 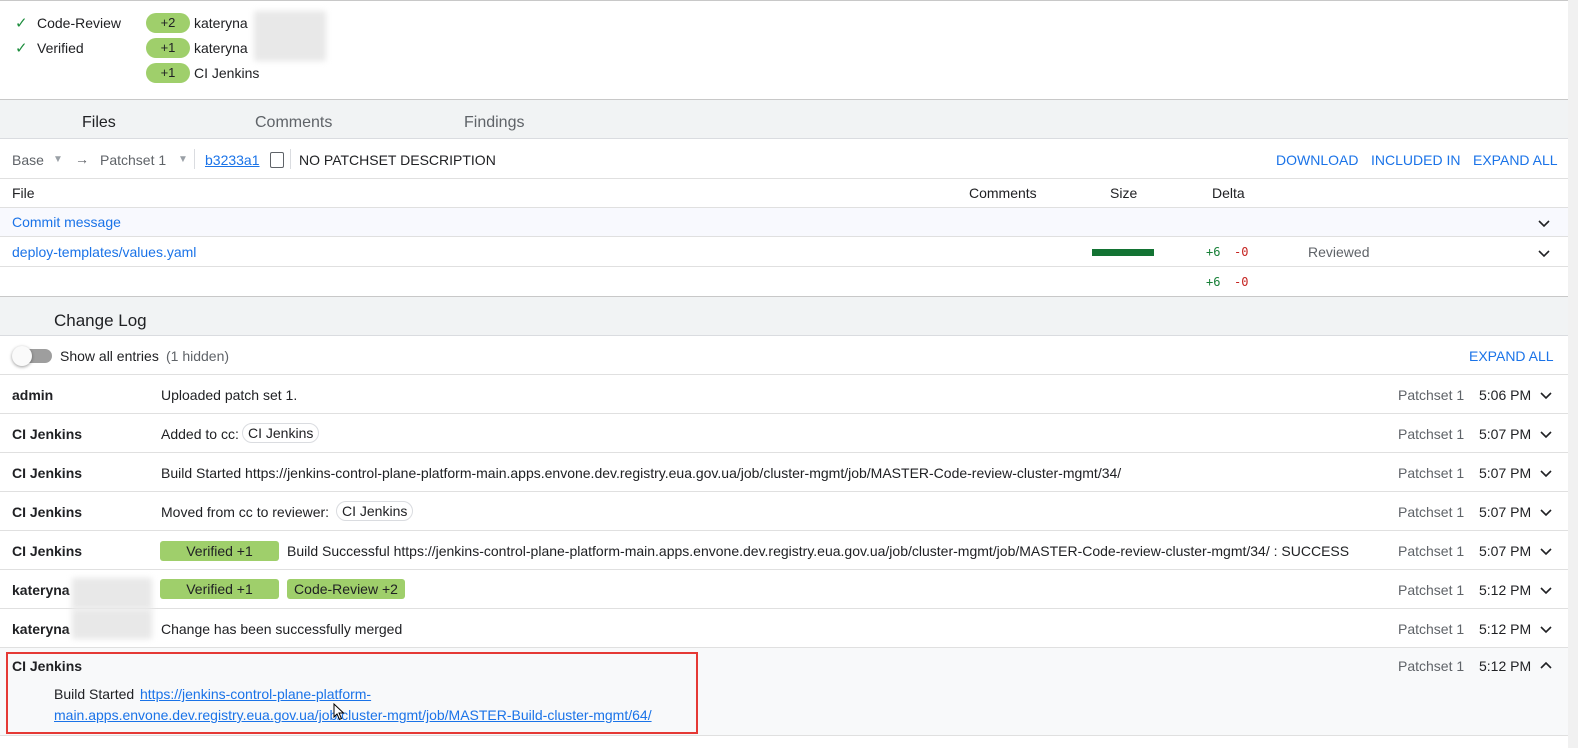 I want to click on file-path-link: deploy-templates/values.yaml, so click(x=104, y=252).